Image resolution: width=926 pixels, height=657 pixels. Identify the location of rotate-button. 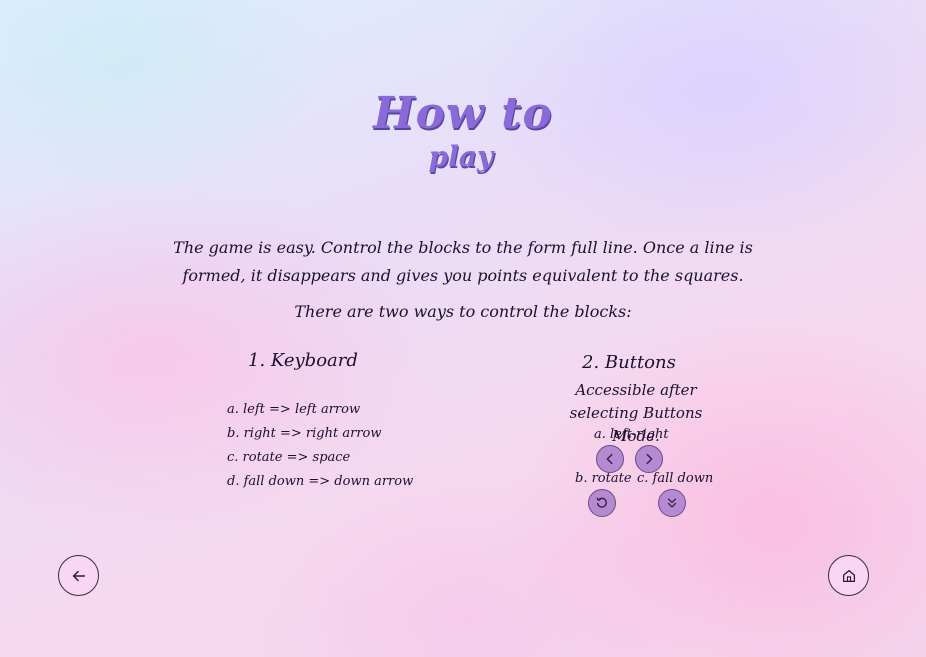
(602, 503).